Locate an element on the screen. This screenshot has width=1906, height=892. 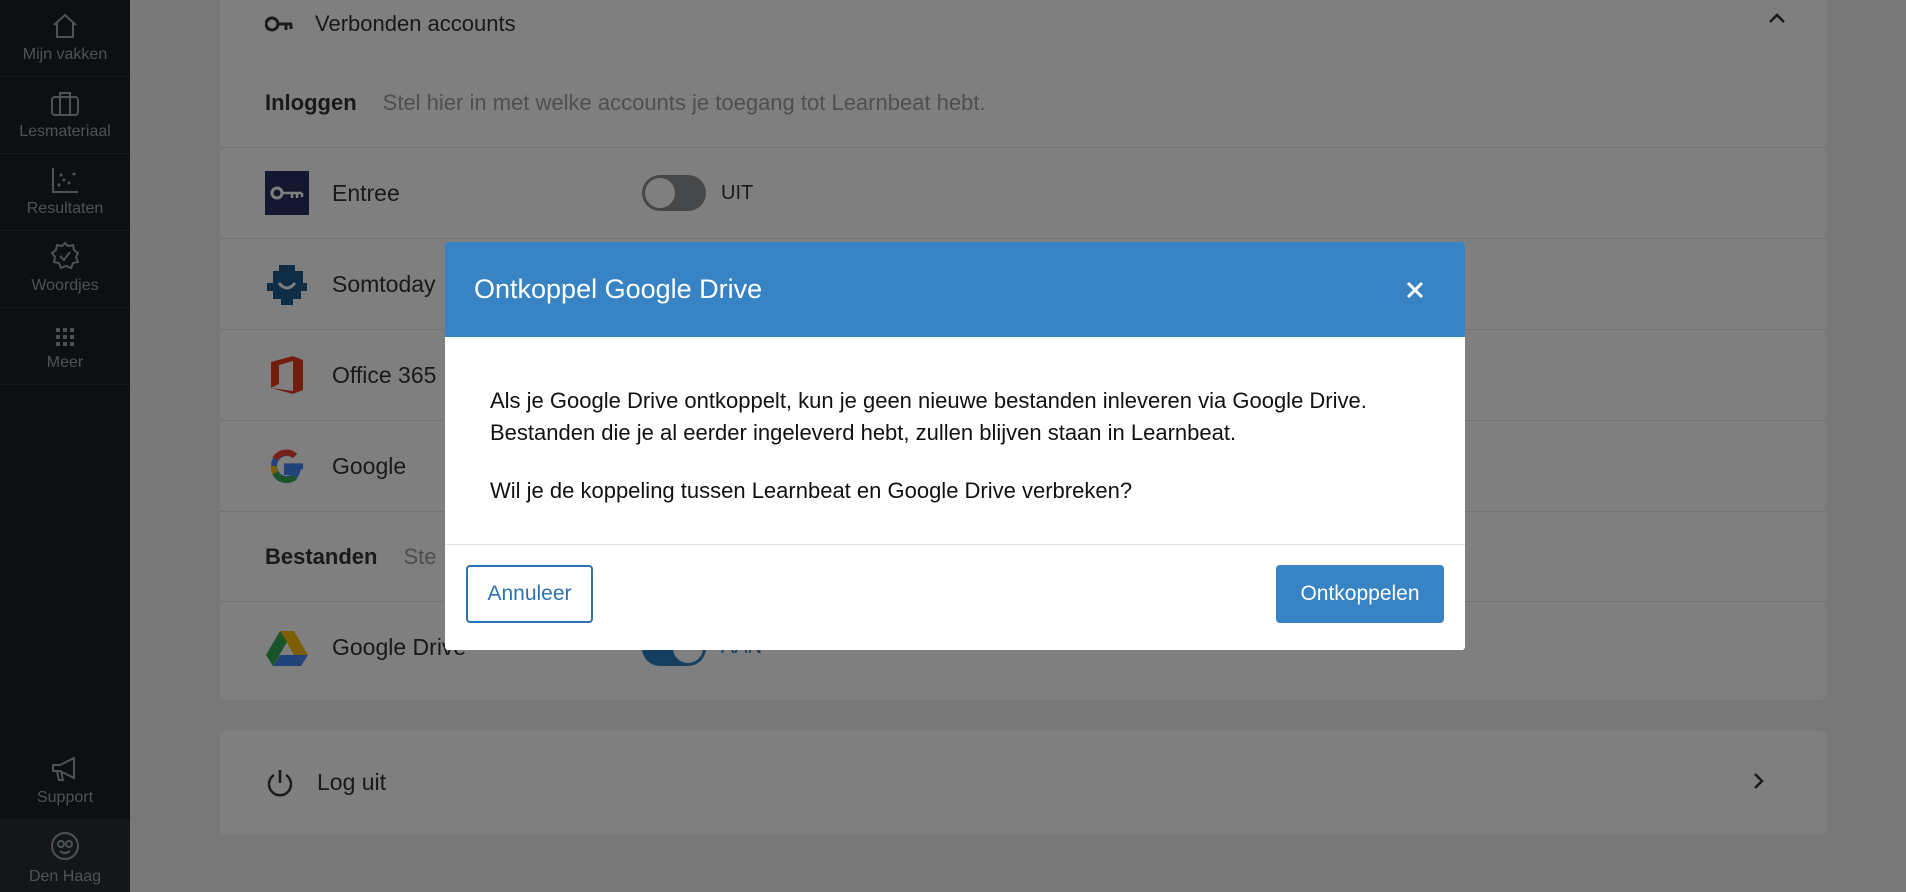
close-icon is located at coordinates (1415, 290).